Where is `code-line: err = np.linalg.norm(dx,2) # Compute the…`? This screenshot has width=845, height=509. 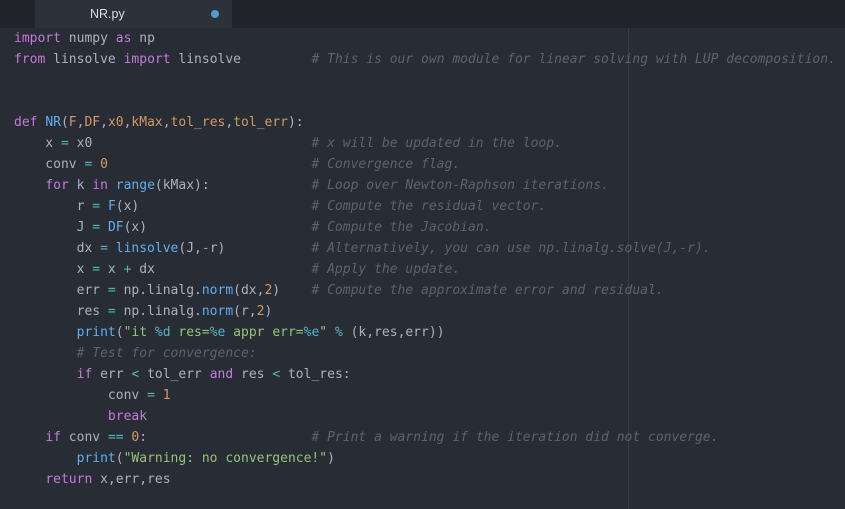 code-line: err = np.linalg.norm(dx,2) # Compute the… is located at coordinates (429, 290).